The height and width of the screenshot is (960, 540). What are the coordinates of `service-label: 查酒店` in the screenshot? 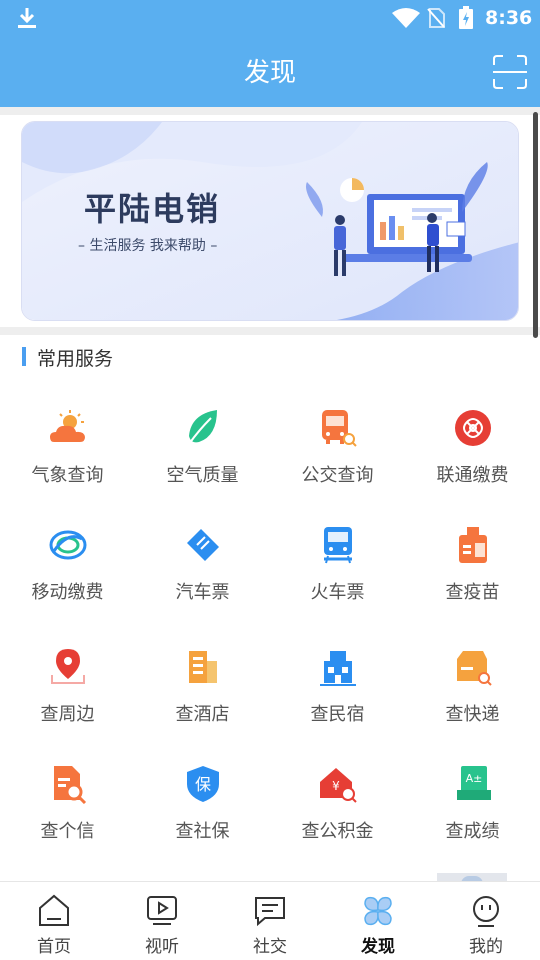 It's located at (202, 714).